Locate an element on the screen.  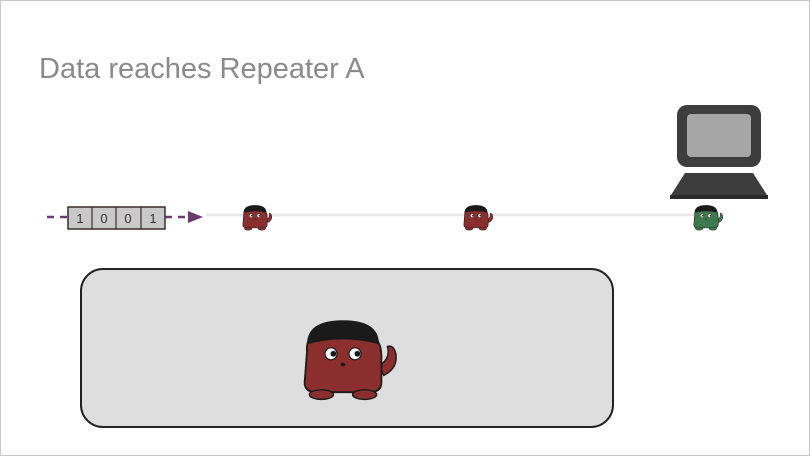
arrowhead-icon is located at coordinates (195, 217).